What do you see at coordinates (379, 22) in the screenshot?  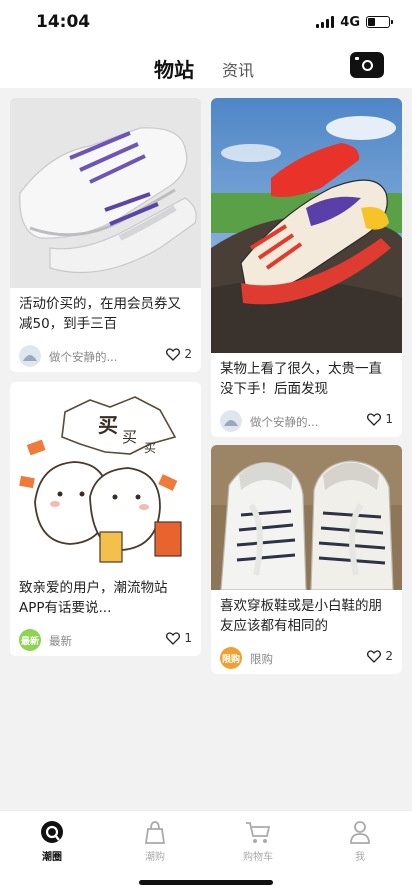 I see `battery-icon` at bounding box center [379, 22].